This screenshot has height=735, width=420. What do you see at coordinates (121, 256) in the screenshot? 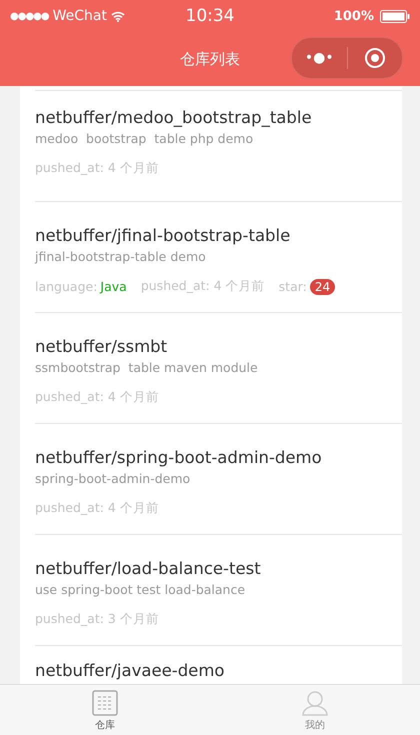
I see `repo-description: jfinal-bootstrap-table demo` at bounding box center [121, 256].